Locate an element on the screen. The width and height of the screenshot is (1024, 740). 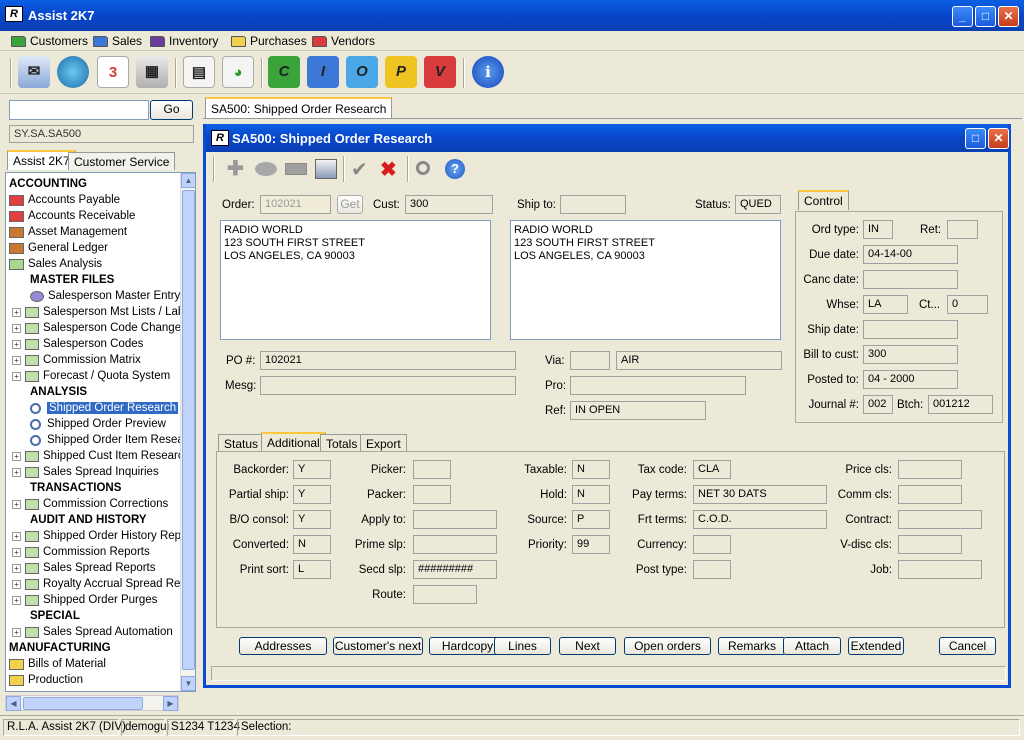
lines-button: Lines is located at coordinates (522, 646).